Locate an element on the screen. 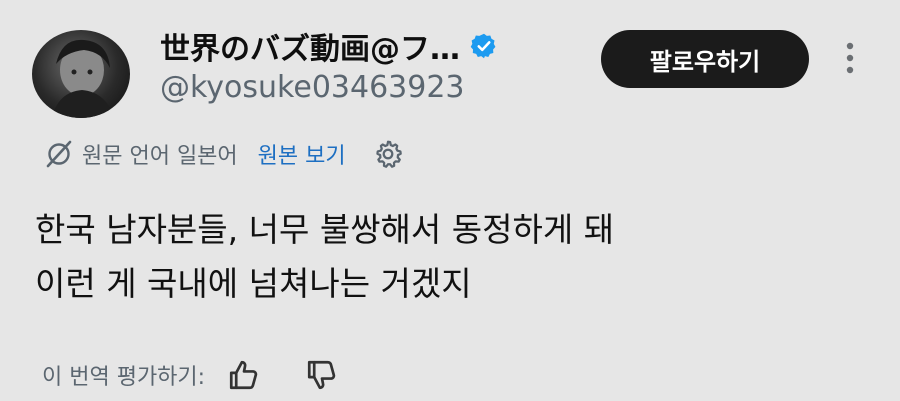  post-body-line: 한국 남자분들, 너무 불쌍해서 동정하게 돼 is located at coordinates (325, 229).